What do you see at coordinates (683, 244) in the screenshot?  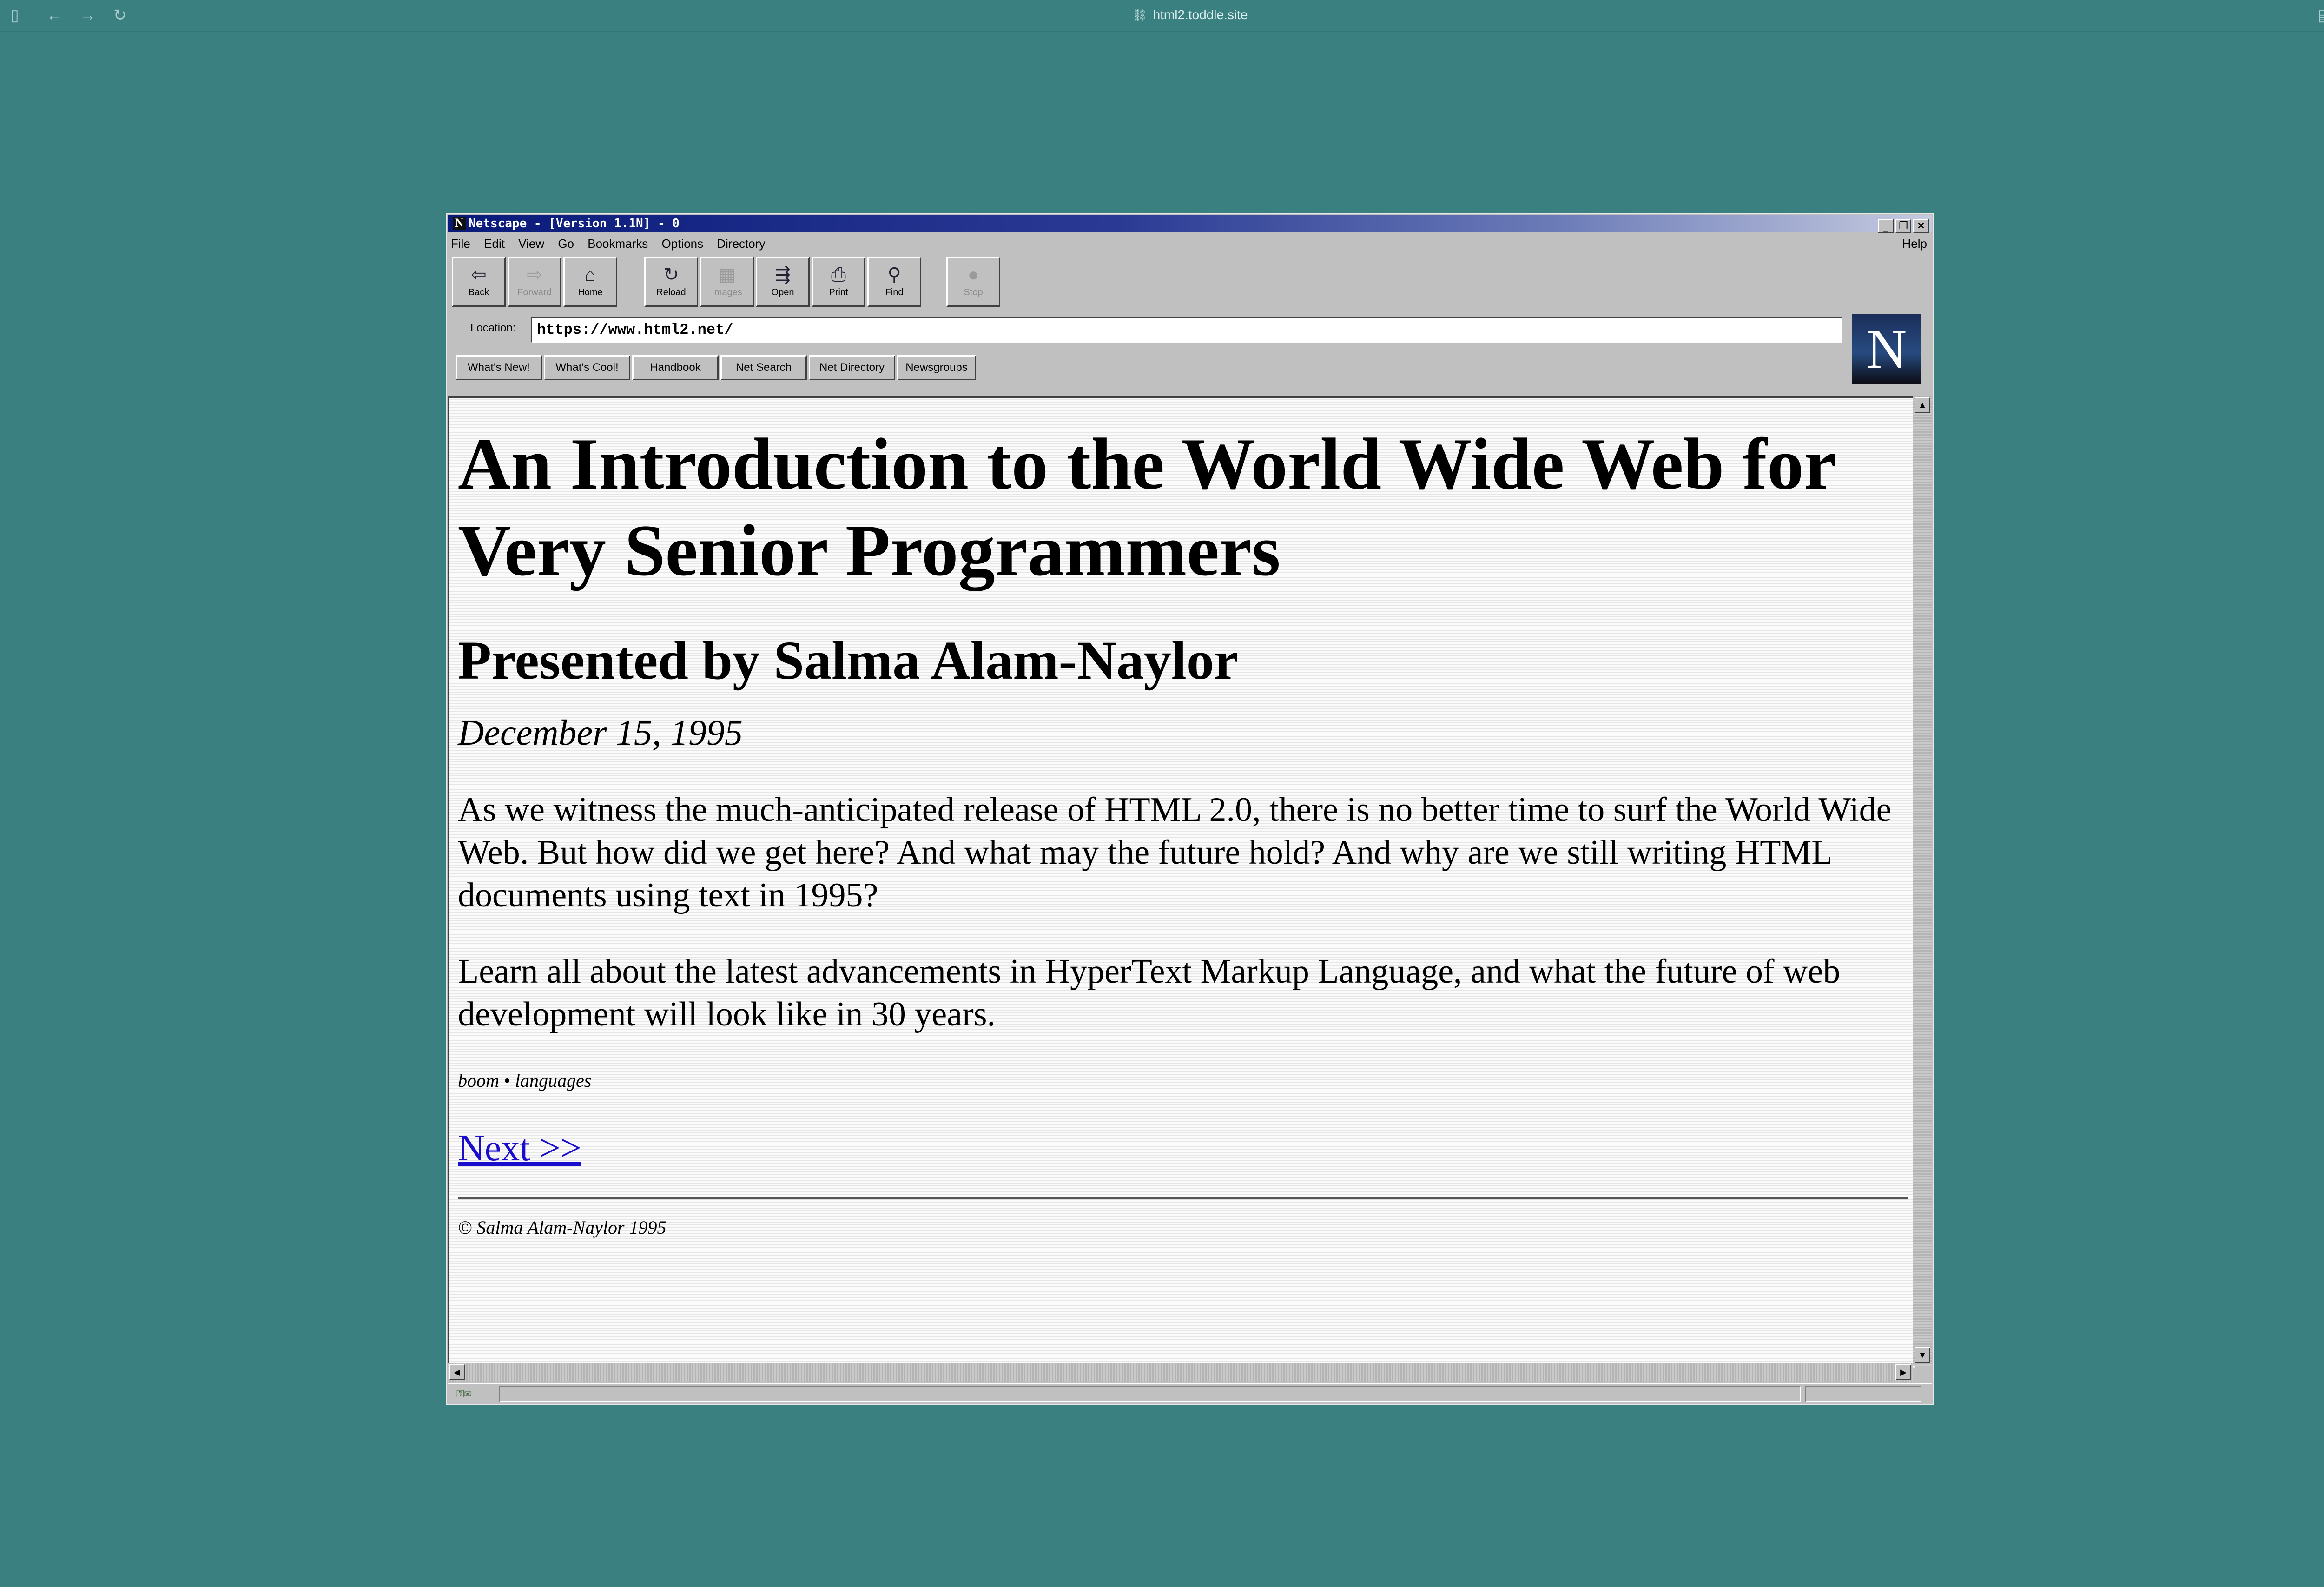 I see `menu-options: Options` at bounding box center [683, 244].